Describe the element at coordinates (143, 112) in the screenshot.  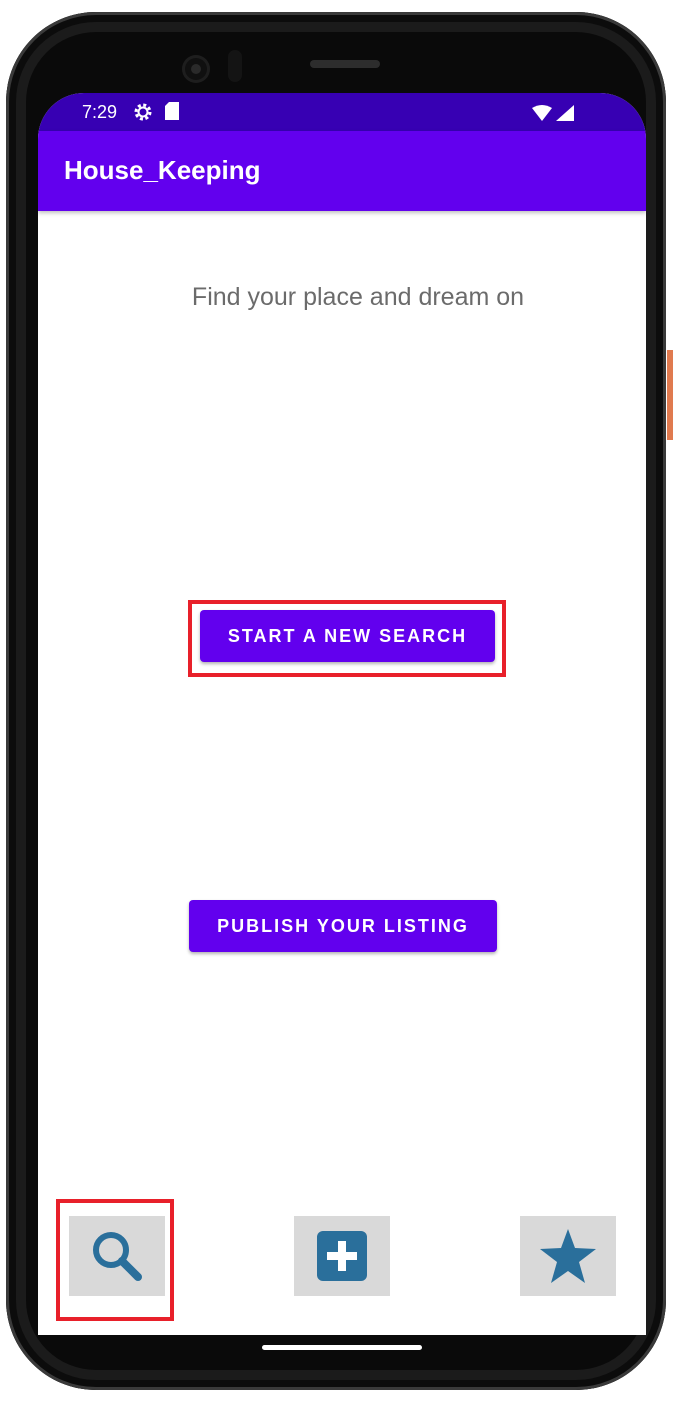
I see `settings-gear-icon` at that location.